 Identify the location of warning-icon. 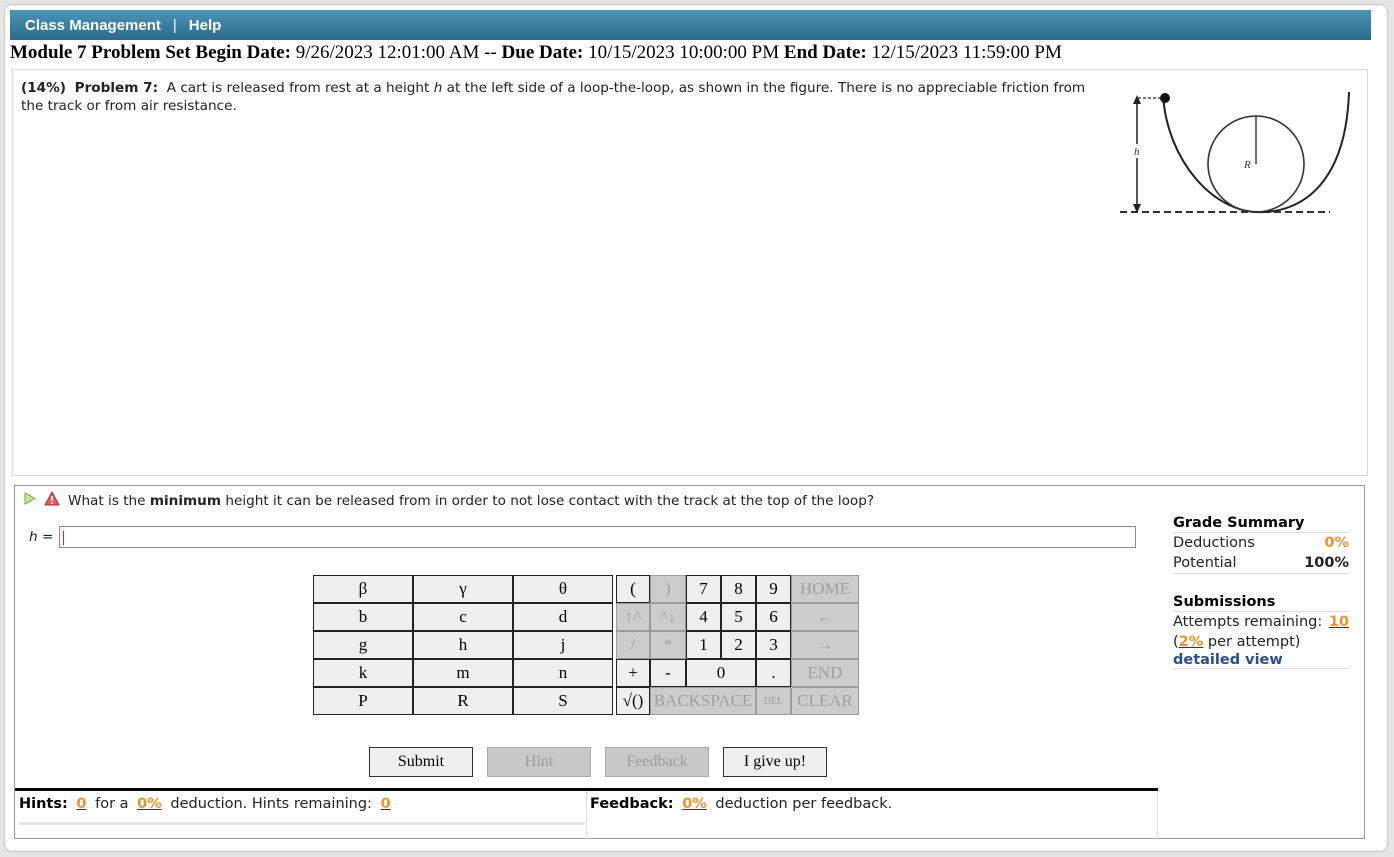
(52, 500).